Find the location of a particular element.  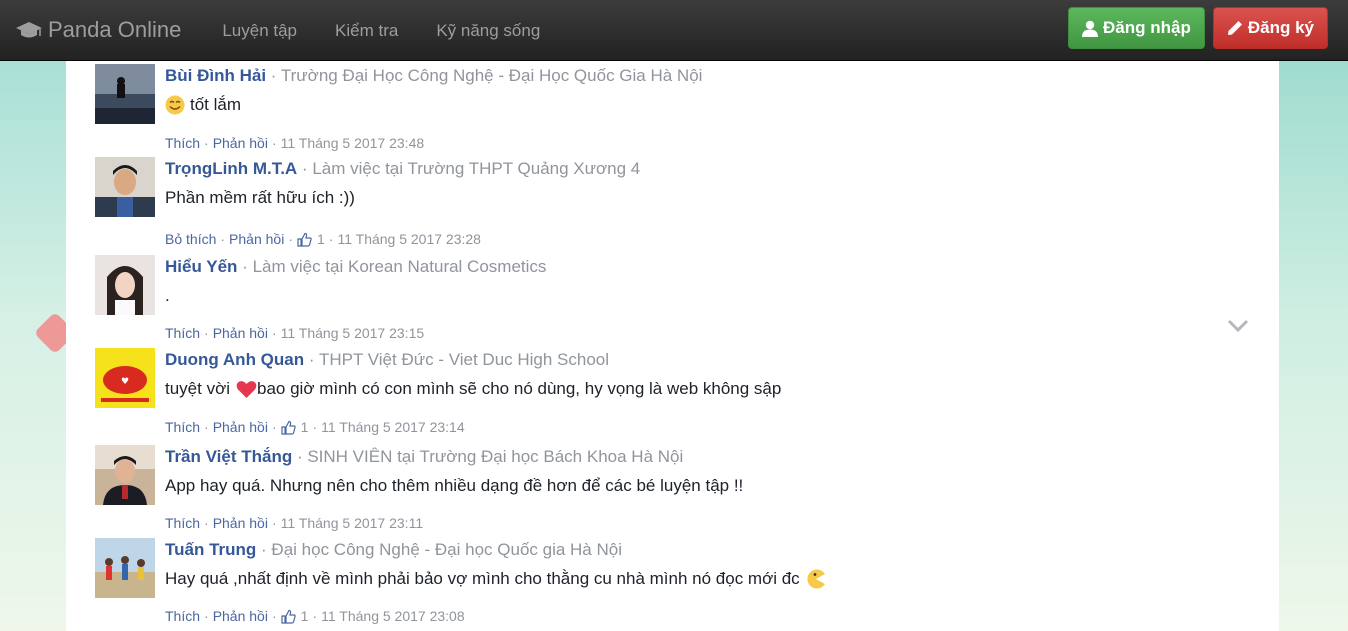

heart-emoji-icon is located at coordinates (246, 389).